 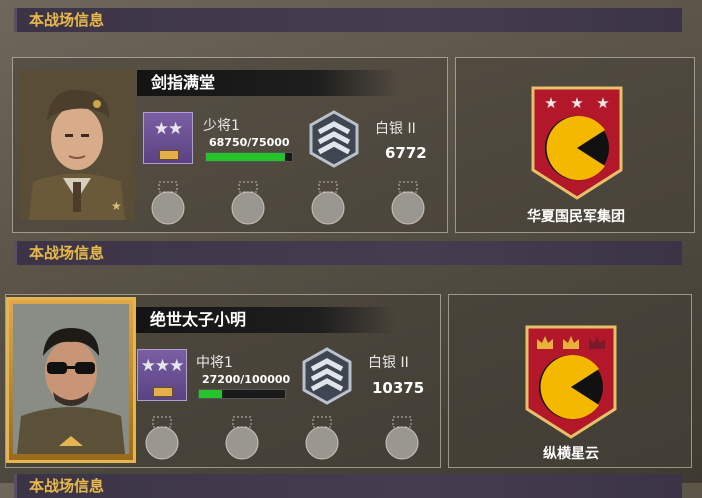 I want to click on avatar, so click(x=71, y=379).